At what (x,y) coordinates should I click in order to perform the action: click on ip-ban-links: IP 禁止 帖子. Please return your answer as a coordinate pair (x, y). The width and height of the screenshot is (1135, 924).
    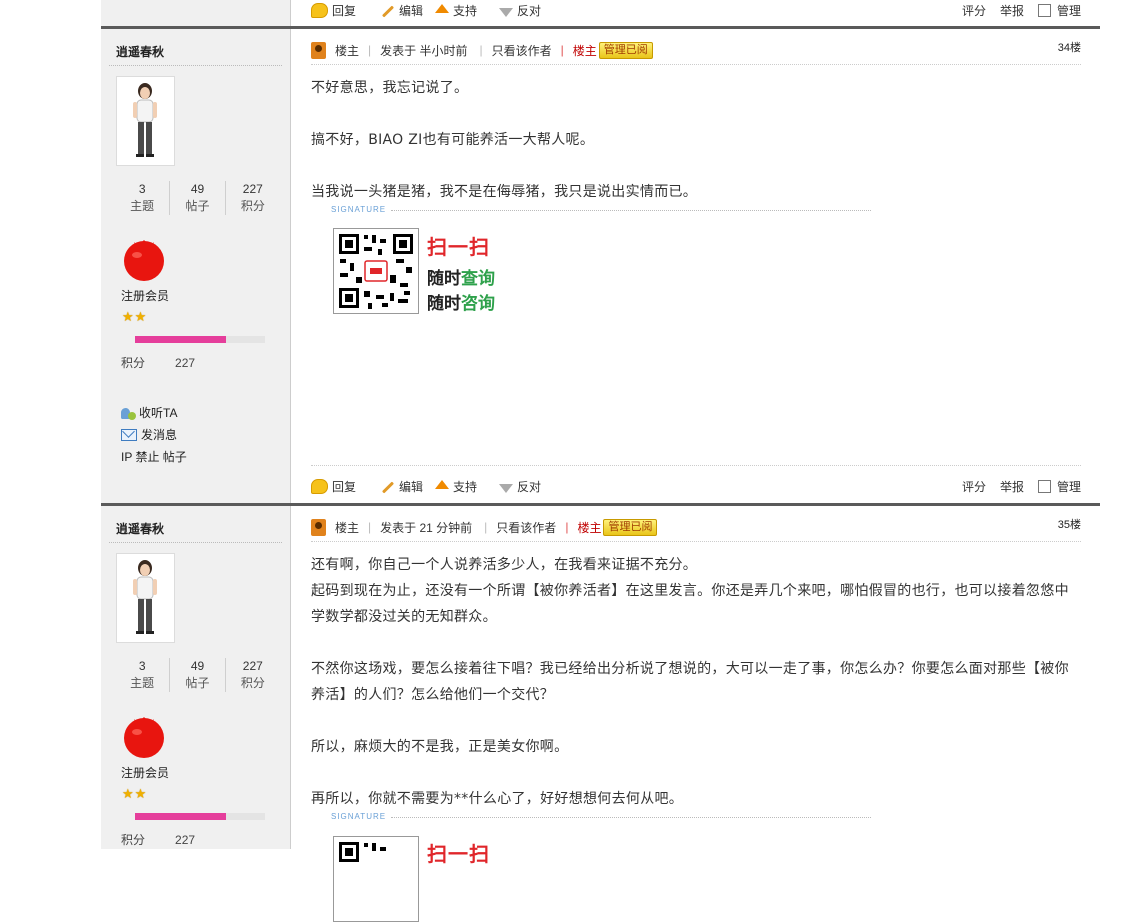
    Looking at the image, I should click on (154, 457).